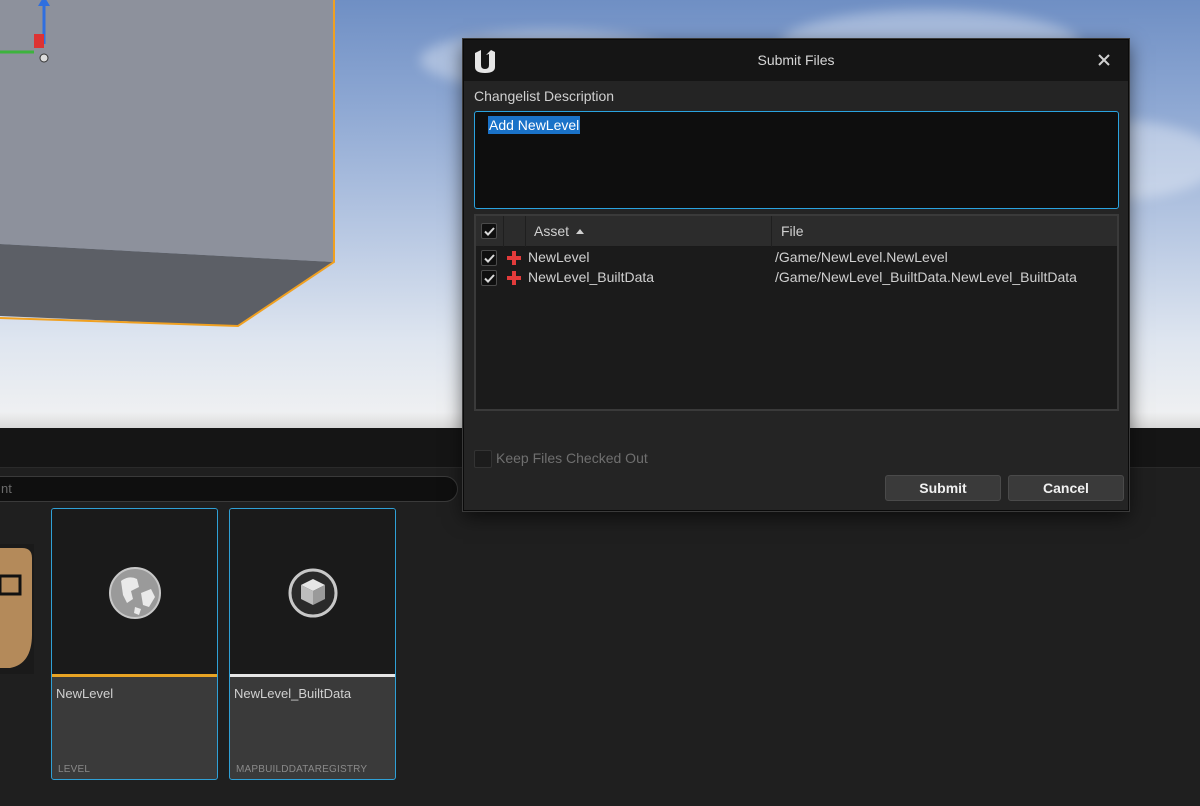  I want to click on transform-gizmo, so click(30, 35).